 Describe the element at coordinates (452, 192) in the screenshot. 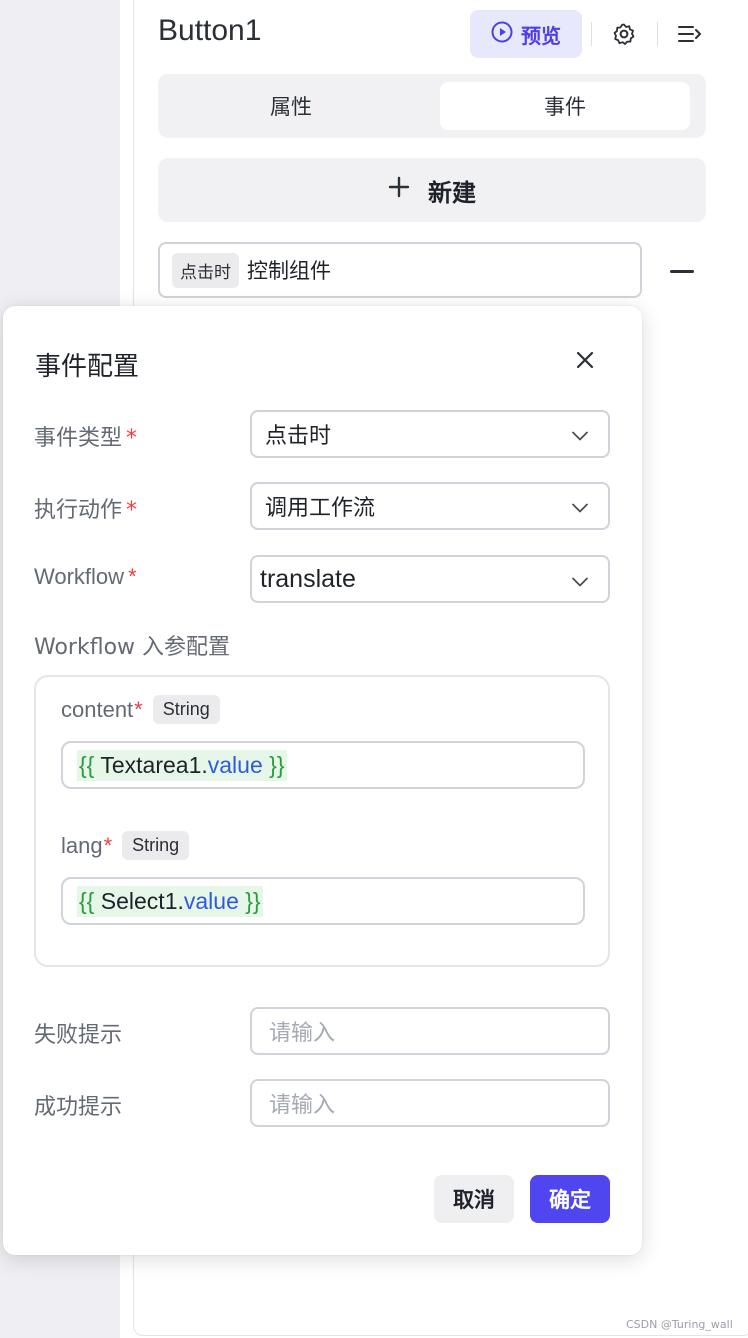

I see `new-event-label: 新建` at that location.